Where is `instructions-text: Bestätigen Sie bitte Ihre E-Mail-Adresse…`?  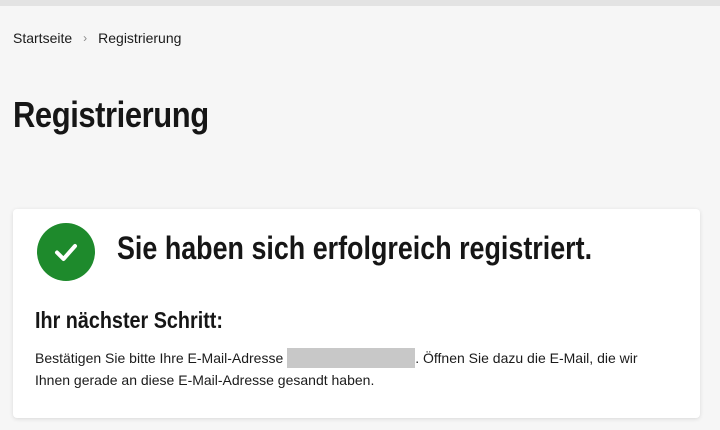 instructions-text: Bestätigen Sie bitte Ihre E-Mail-Adresse… is located at coordinates (355, 369).